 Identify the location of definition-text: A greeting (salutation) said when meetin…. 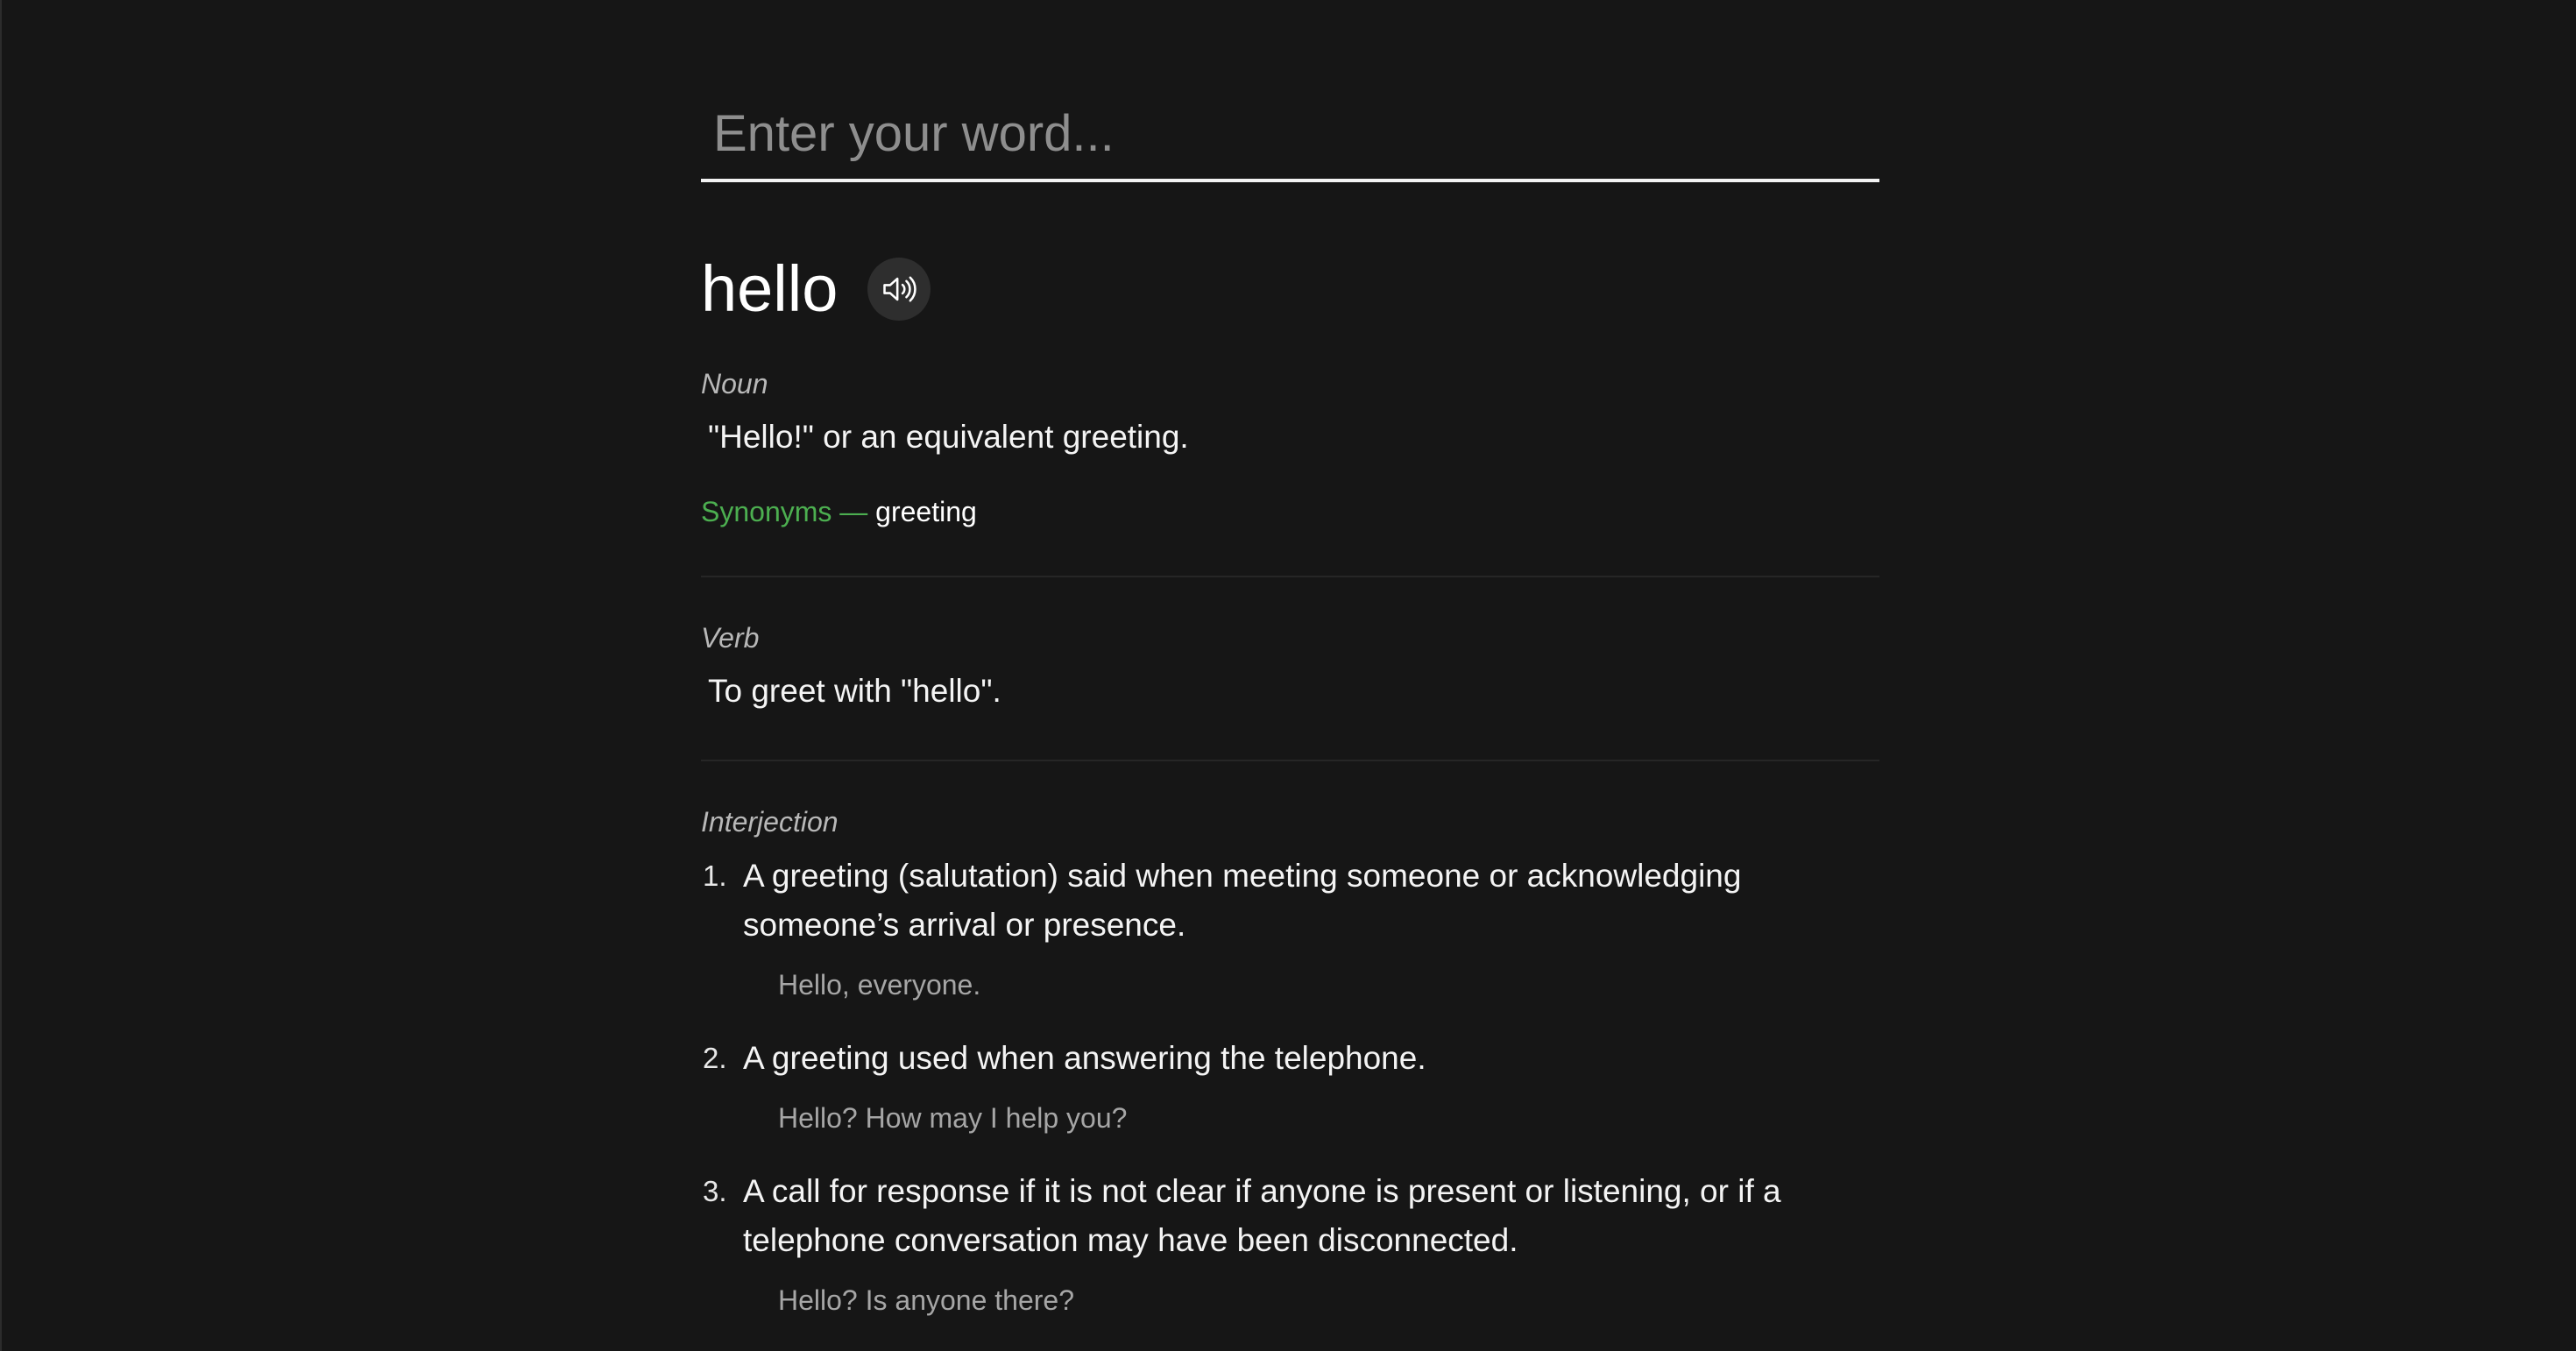
(1242, 900).